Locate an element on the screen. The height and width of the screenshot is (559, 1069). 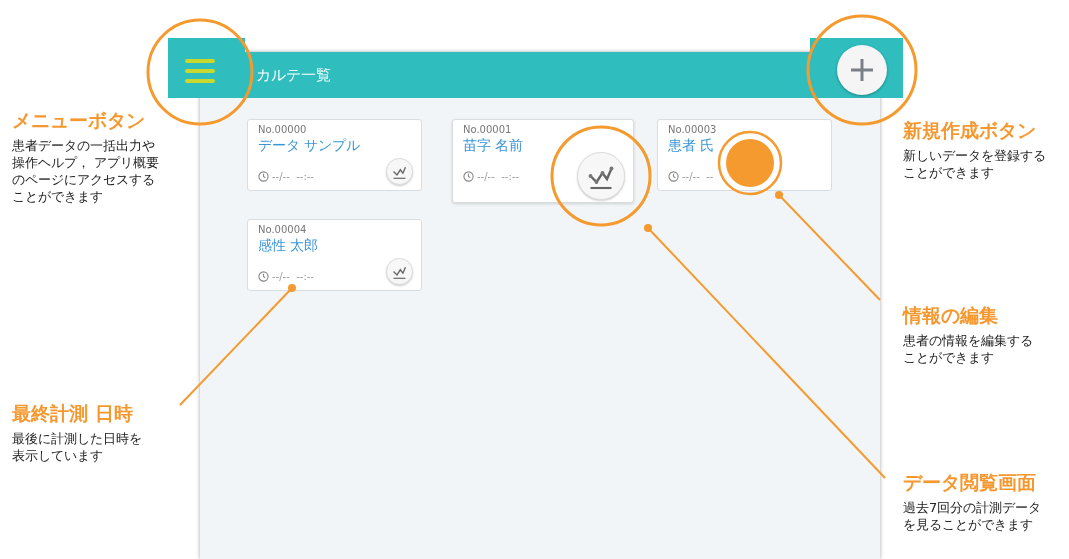
screen-title: カルテ一覧 is located at coordinates (293, 75).